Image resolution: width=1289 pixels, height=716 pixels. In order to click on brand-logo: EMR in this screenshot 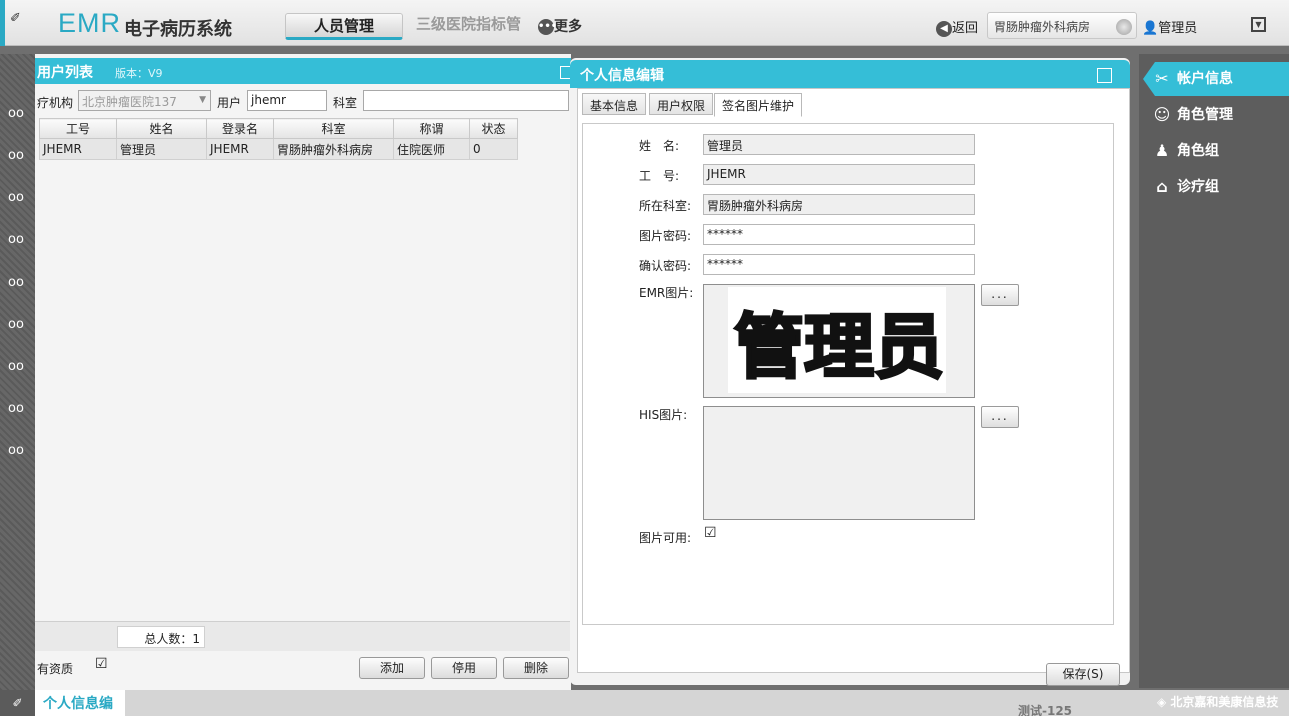, I will do `click(89, 23)`.